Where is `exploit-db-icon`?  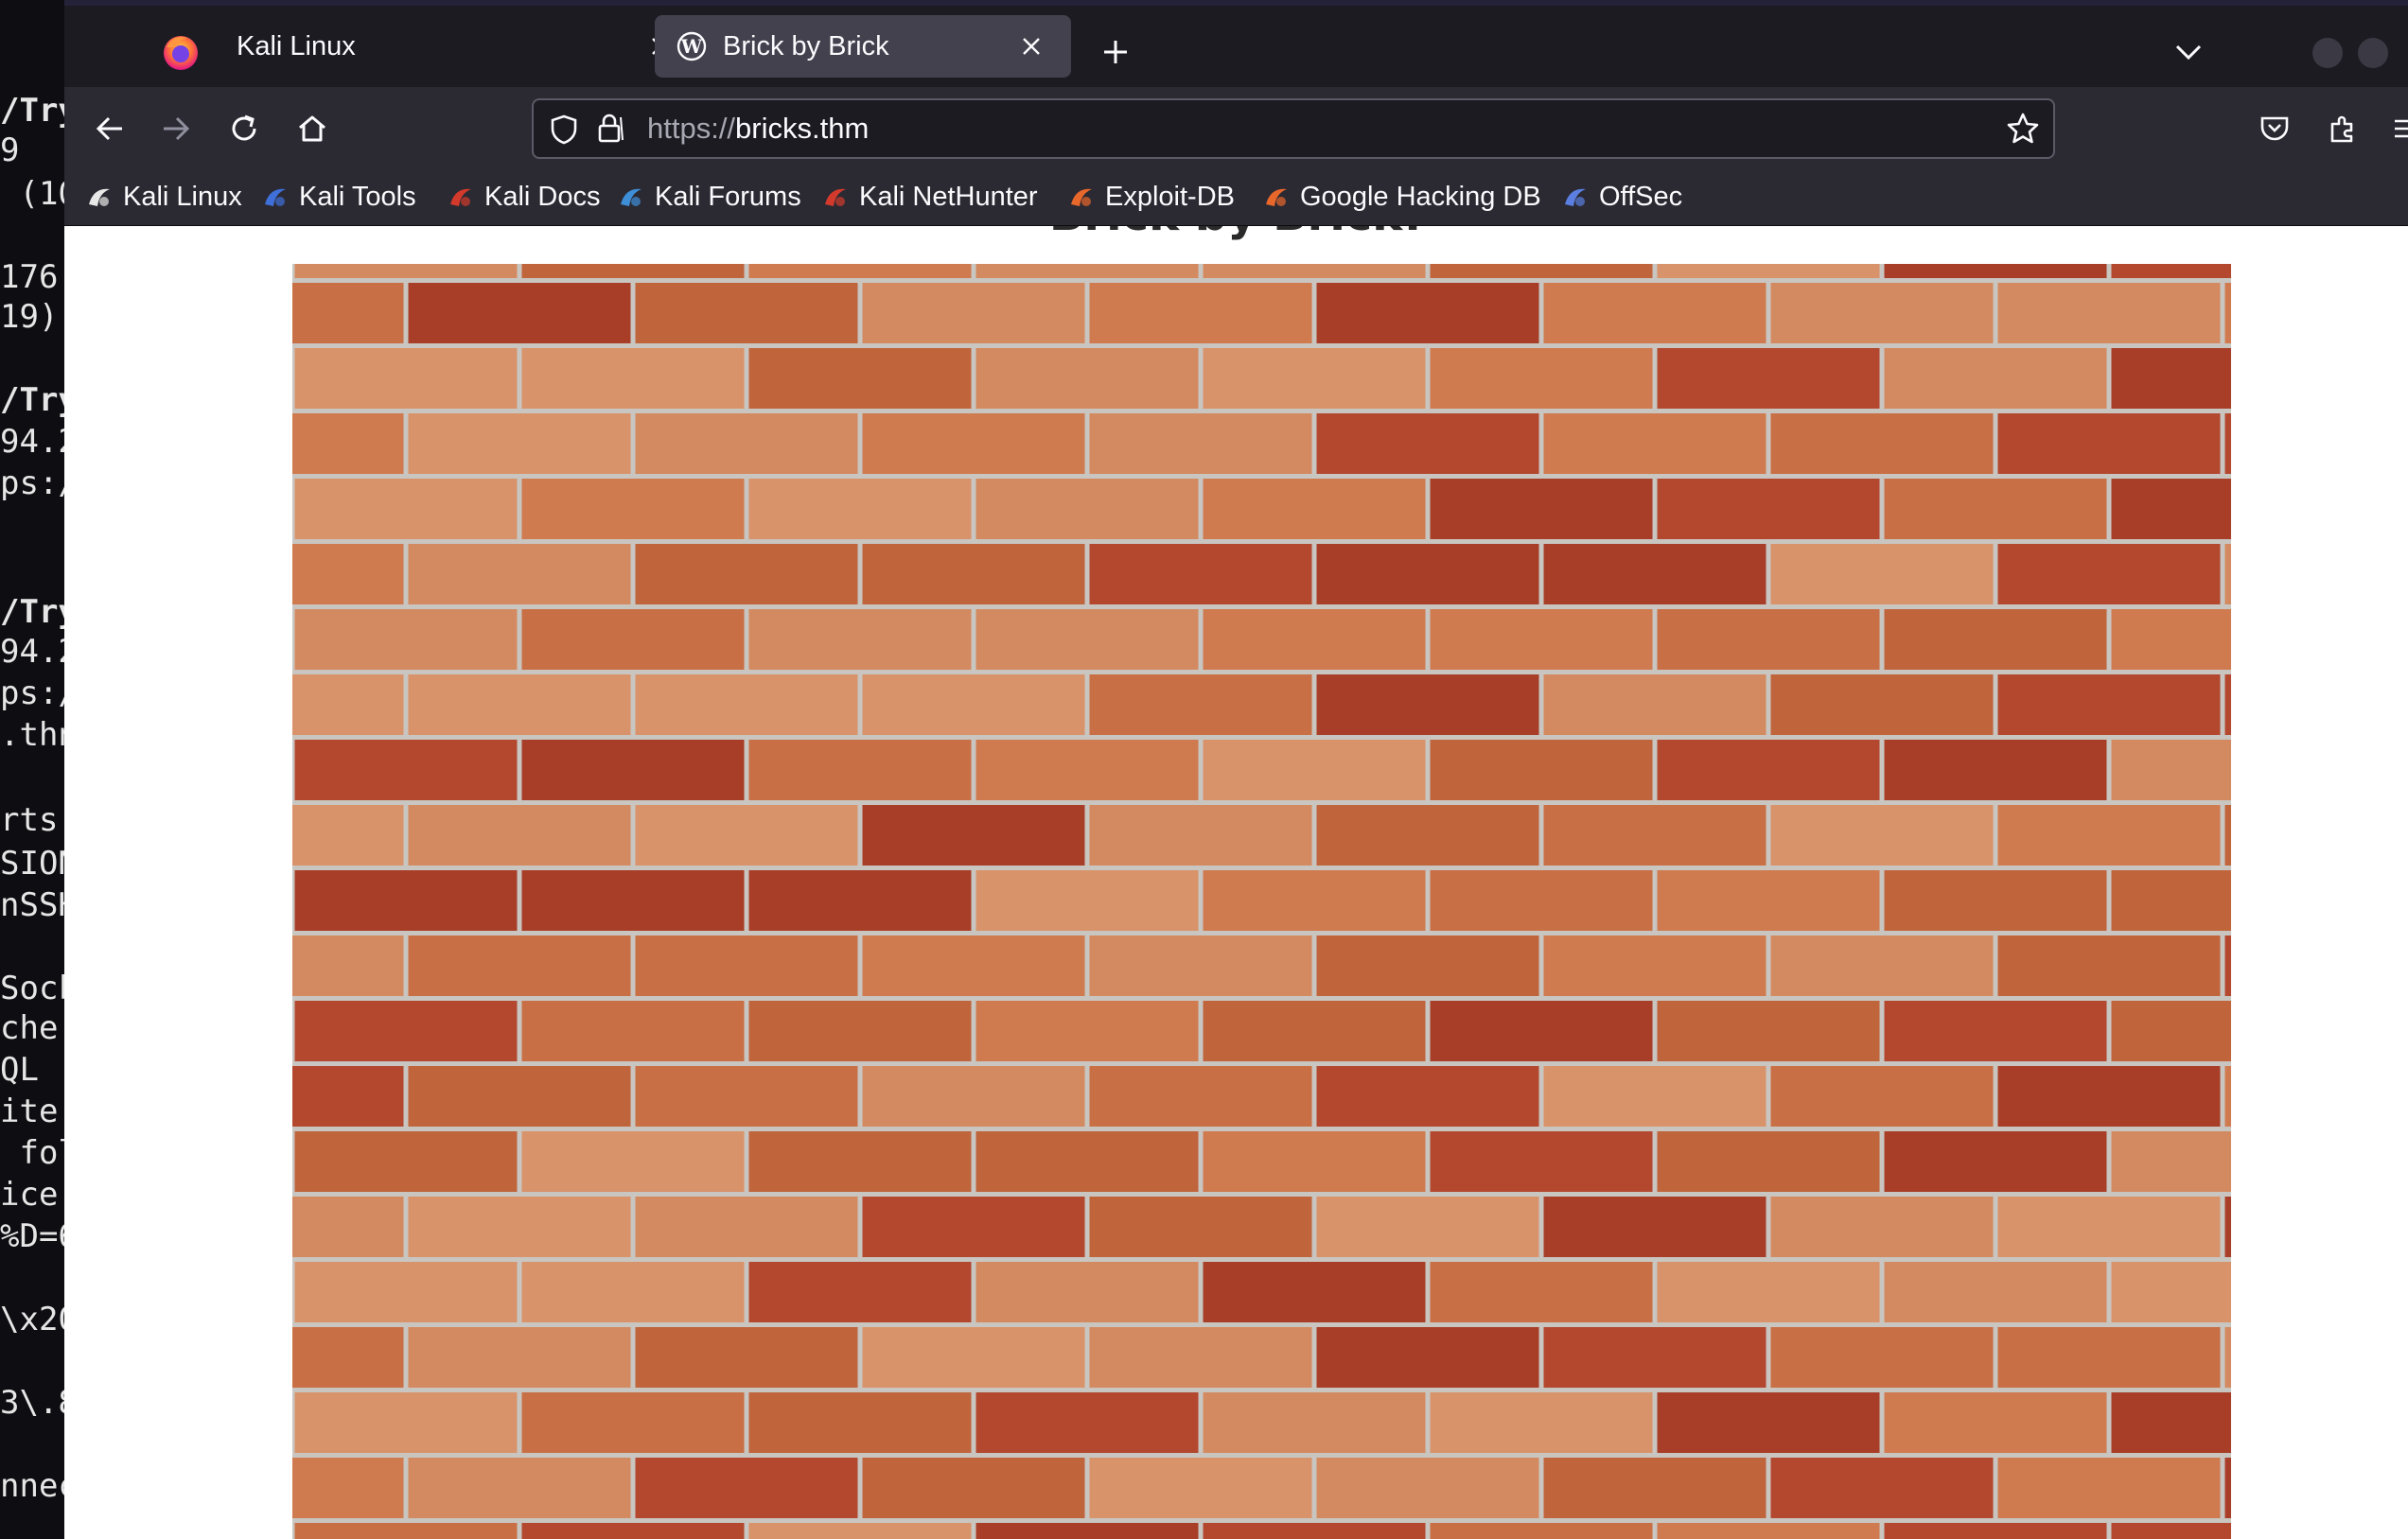
exploit-db-icon is located at coordinates (1081, 197).